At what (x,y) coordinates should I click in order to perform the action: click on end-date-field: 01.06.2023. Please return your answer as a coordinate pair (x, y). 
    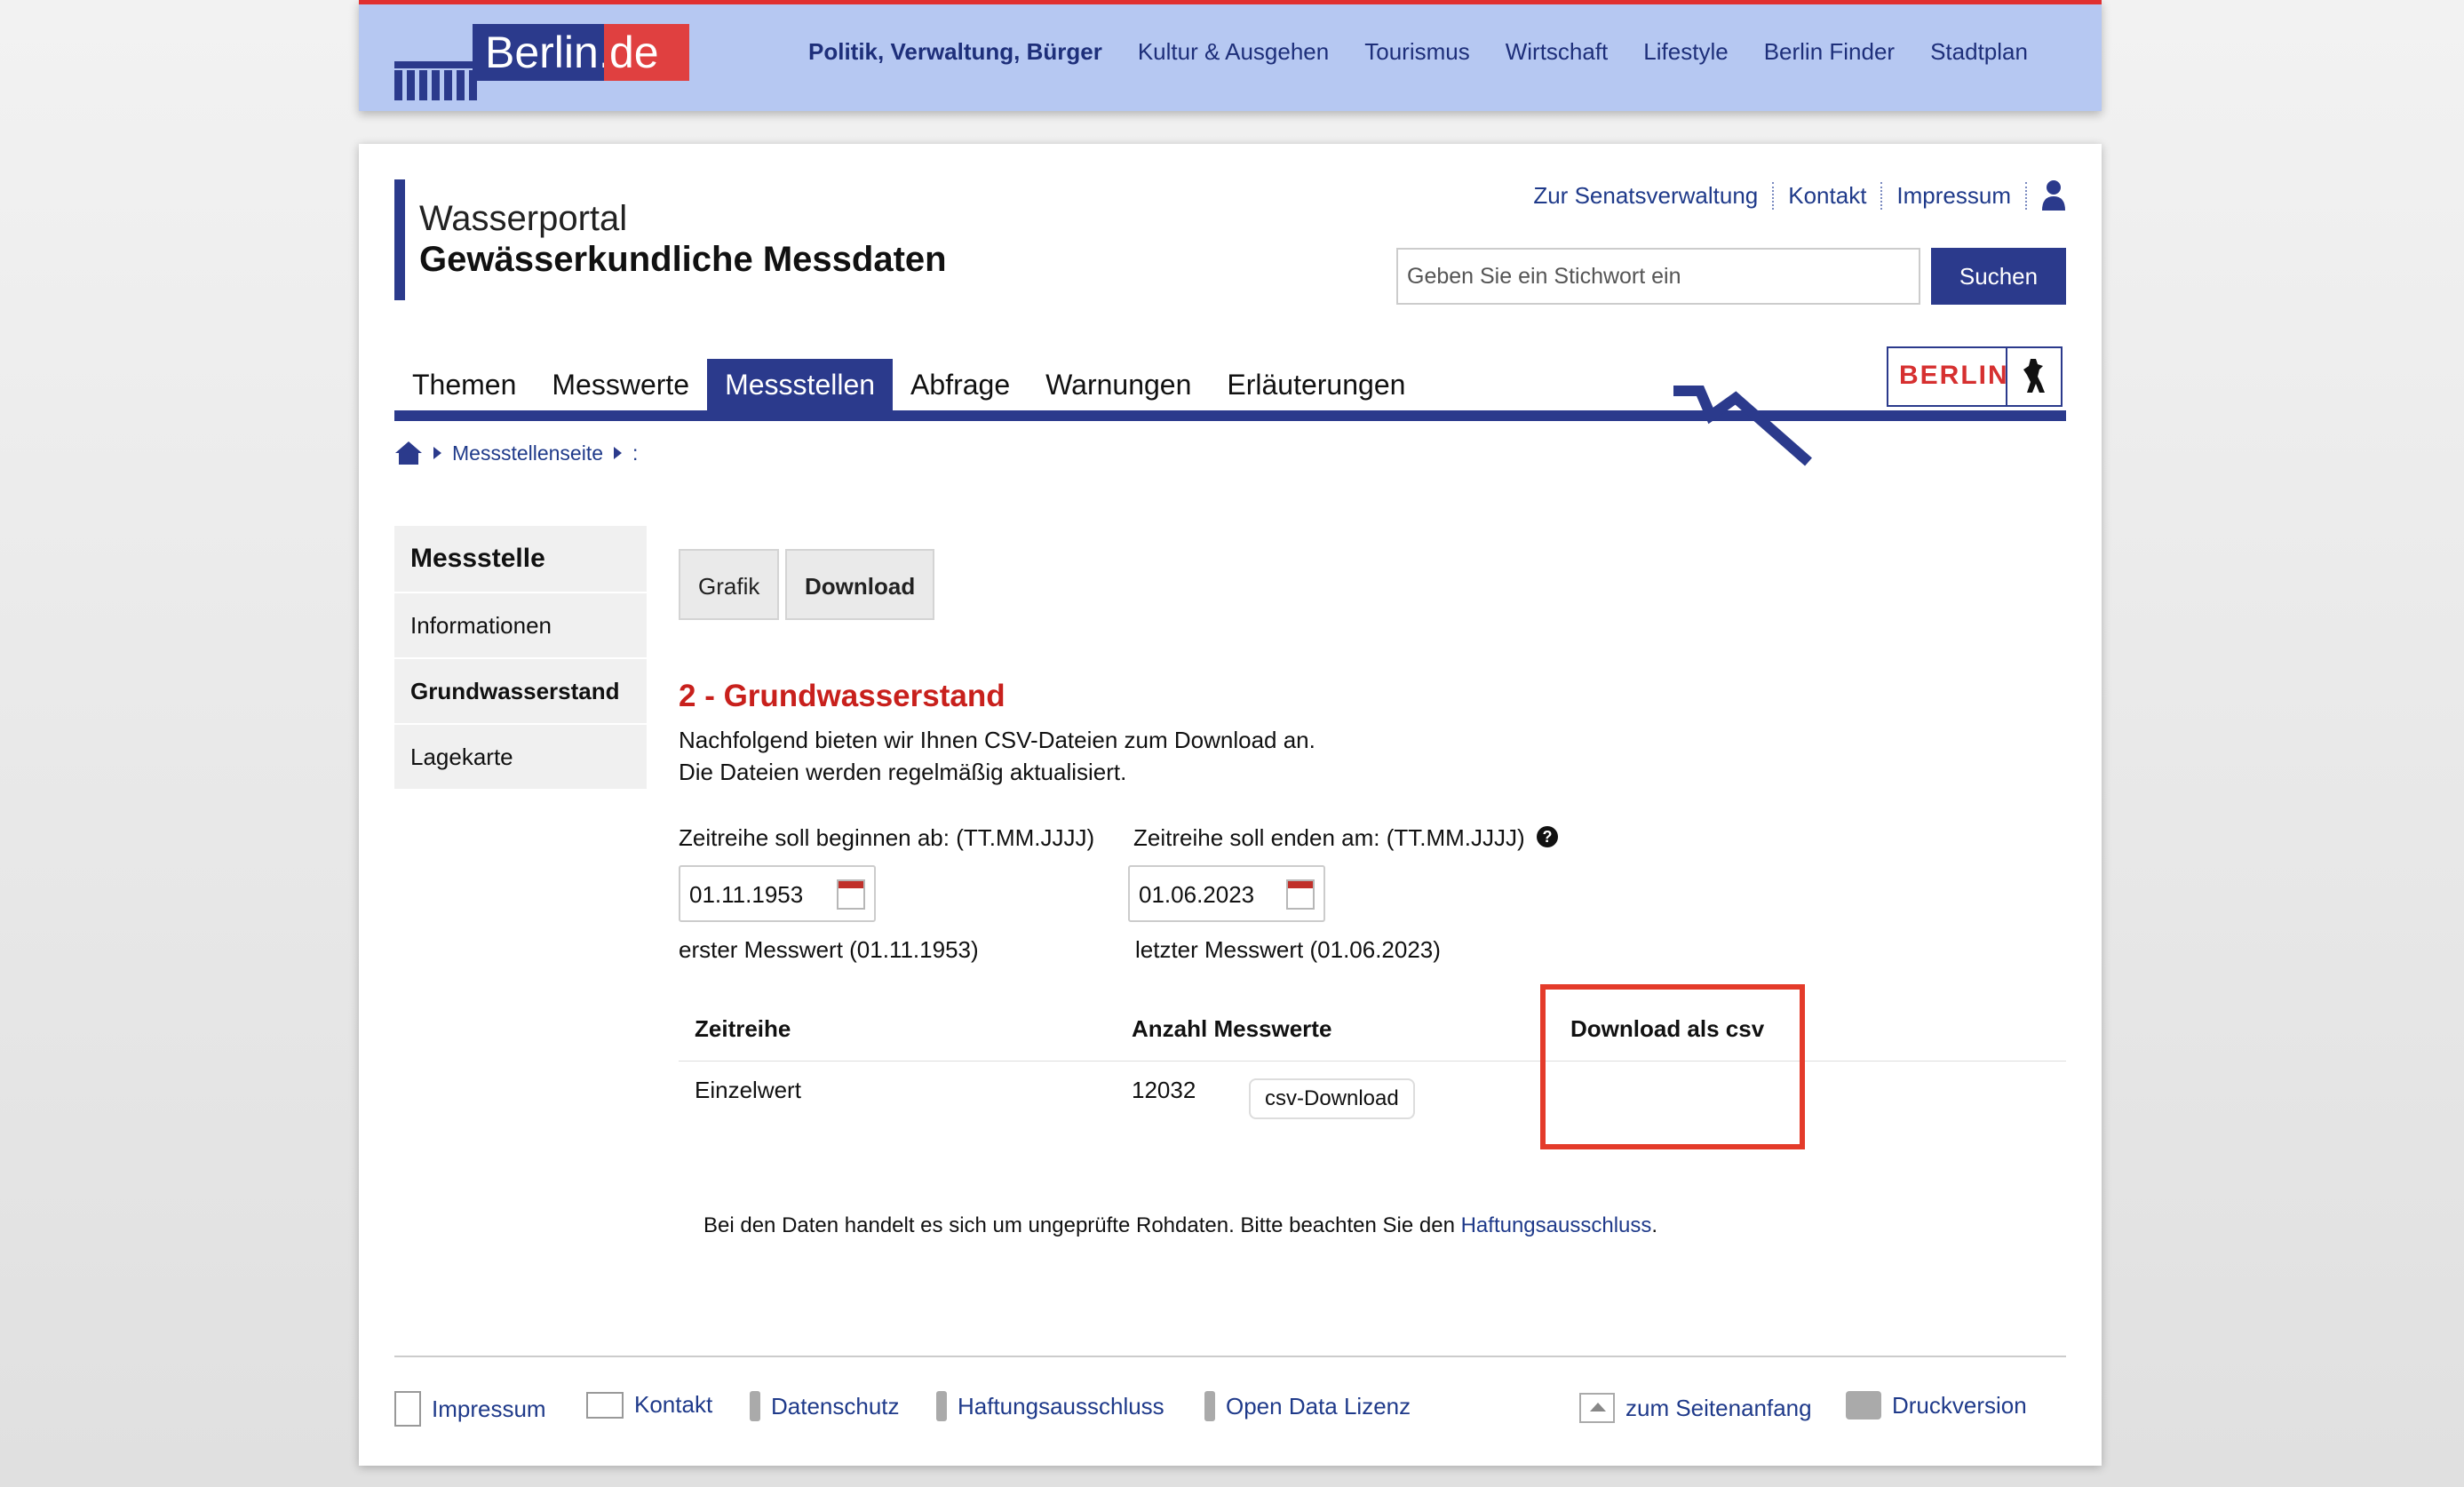
    Looking at the image, I should click on (1226, 893).